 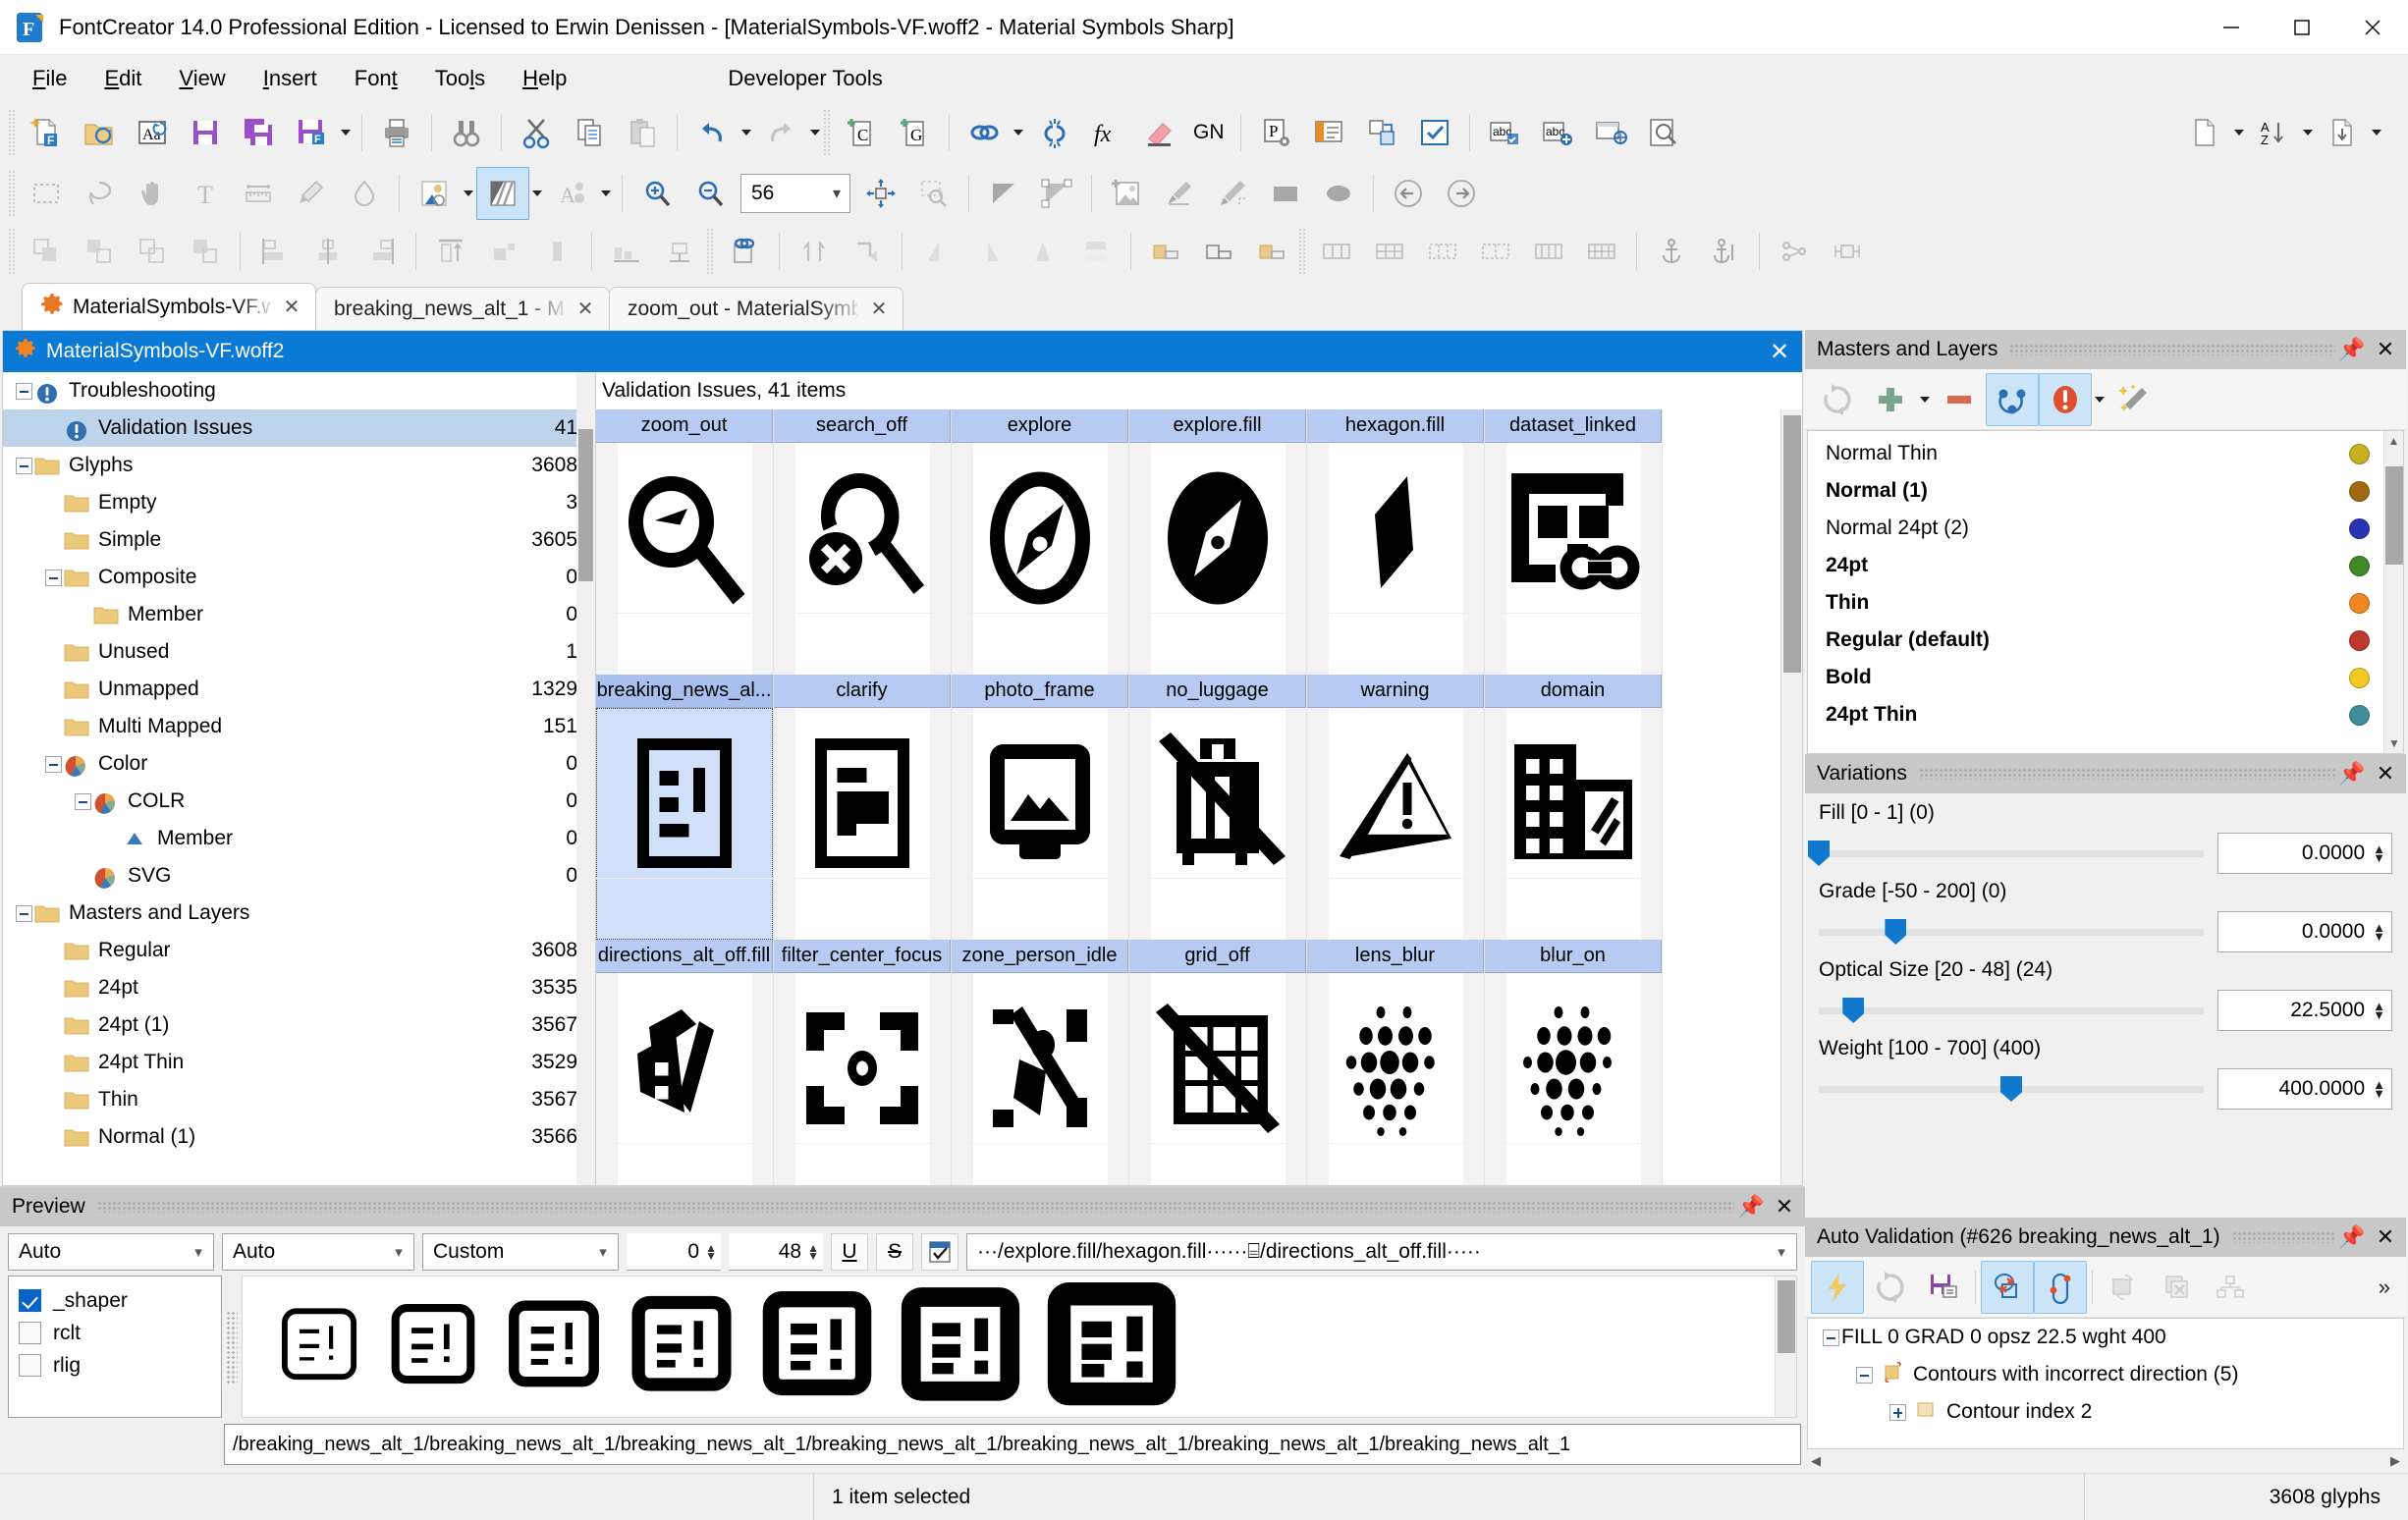 What do you see at coordinates (460, 78) in the screenshot?
I see `menu-tools: Tools` at bounding box center [460, 78].